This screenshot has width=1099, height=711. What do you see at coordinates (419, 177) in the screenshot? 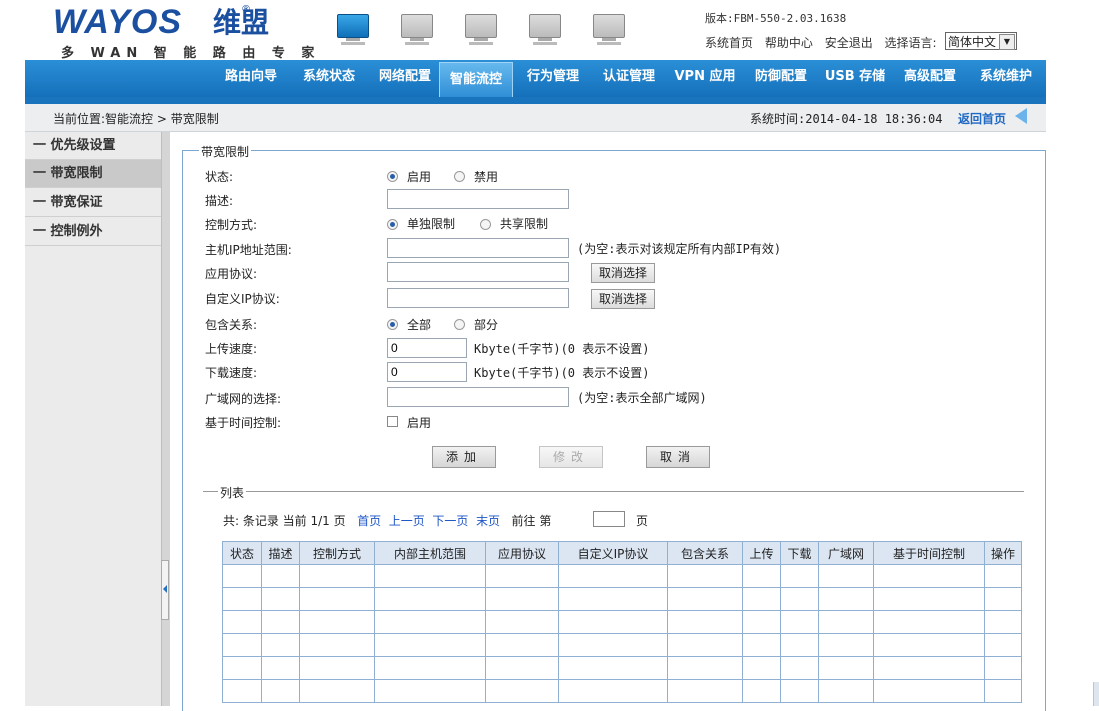
I see `status-enable-label: 启用` at bounding box center [419, 177].